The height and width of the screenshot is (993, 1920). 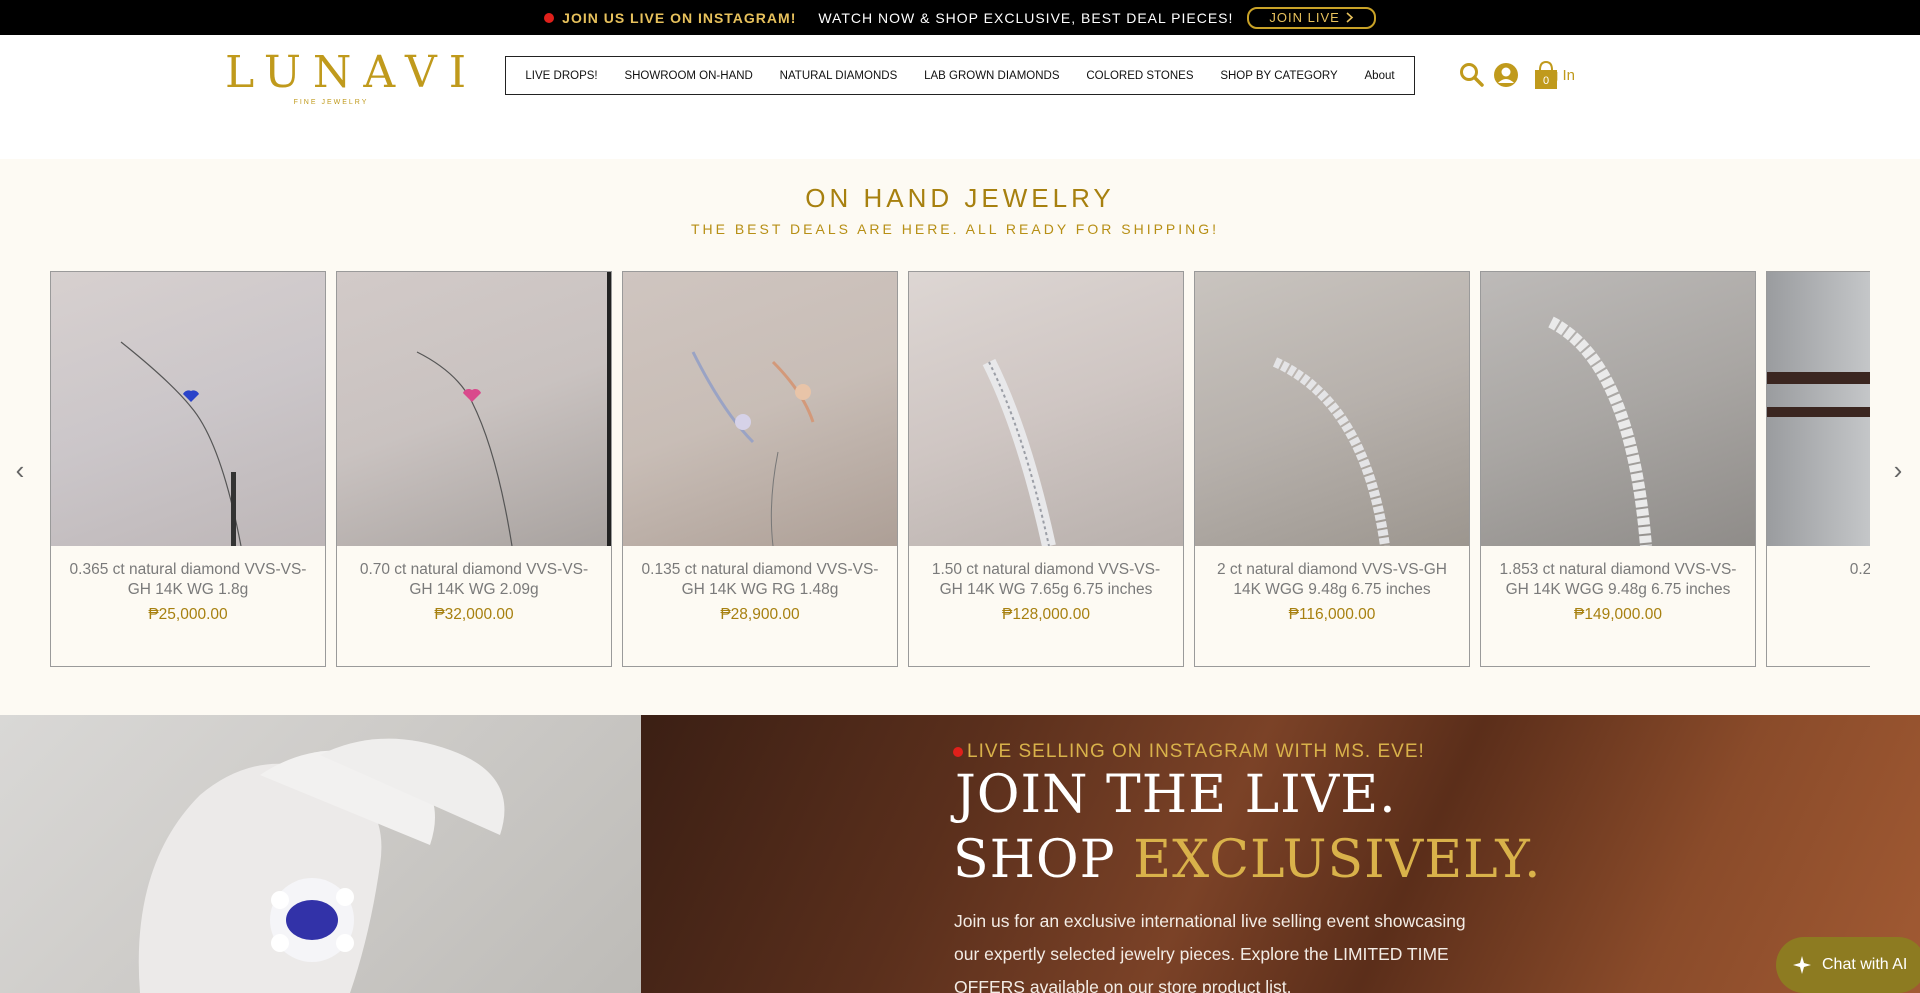 I want to click on chat-ai-button: Chat with AI, so click(x=1848, y=965).